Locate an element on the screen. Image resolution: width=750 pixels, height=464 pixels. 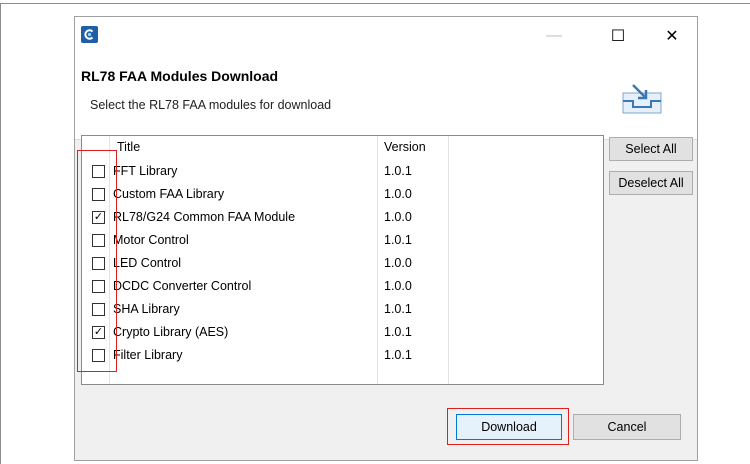
dialog-title: RL78 FAA Modules Download is located at coordinates (180, 76).